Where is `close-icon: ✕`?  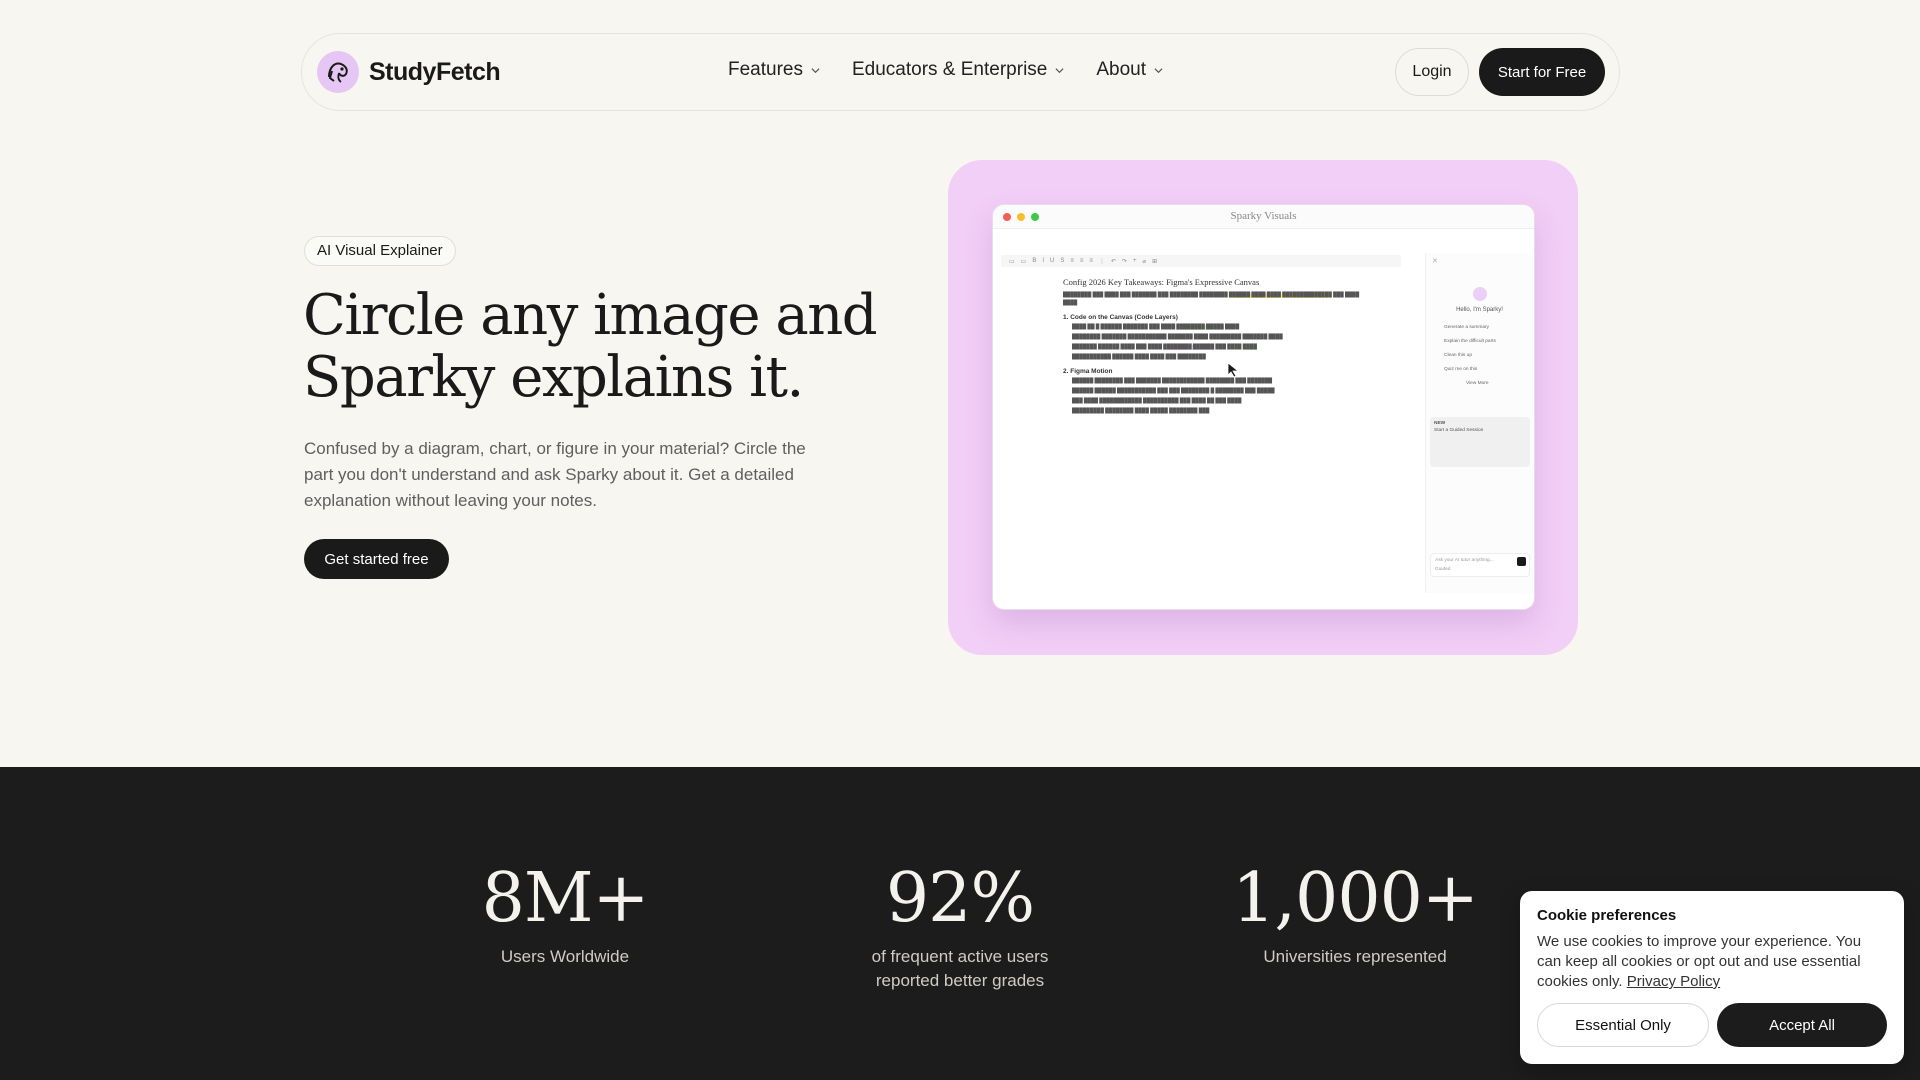
close-icon: ✕ is located at coordinates (1435, 261).